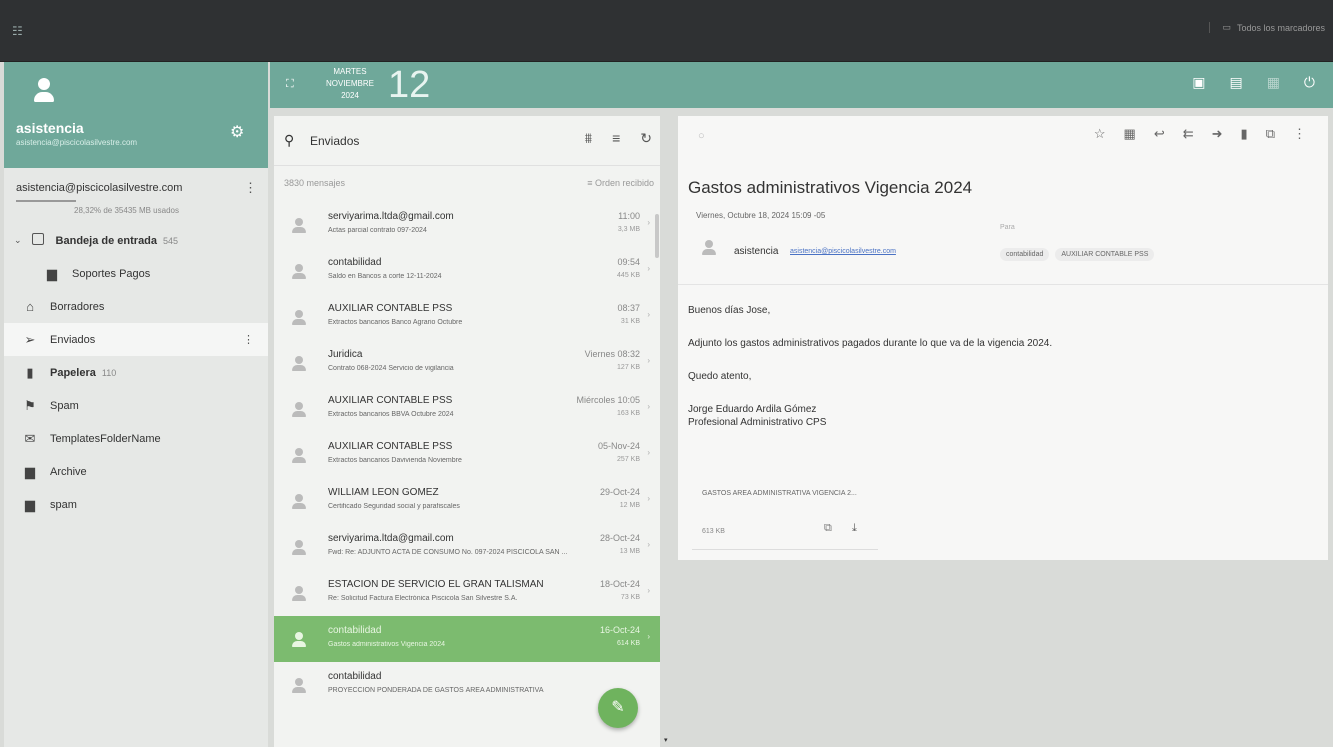 The image size is (1333, 747). Describe the element at coordinates (701, 136) in the screenshot. I see `back-icon: ○` at that location.